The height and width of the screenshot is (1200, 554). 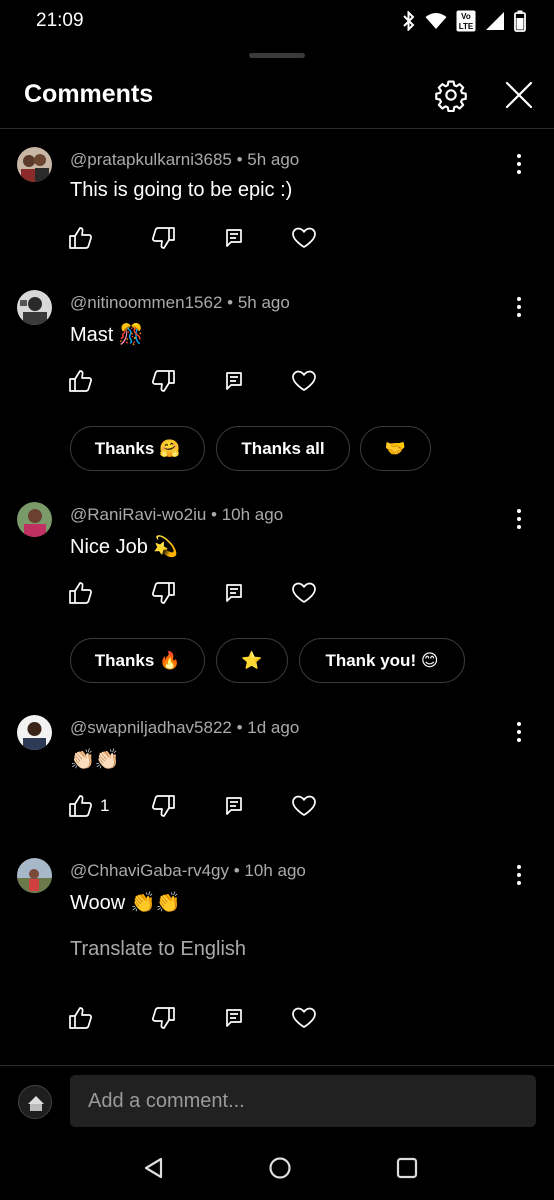 I want to click on comment-text: Nice Job 💫, so click(x=124, y=547).